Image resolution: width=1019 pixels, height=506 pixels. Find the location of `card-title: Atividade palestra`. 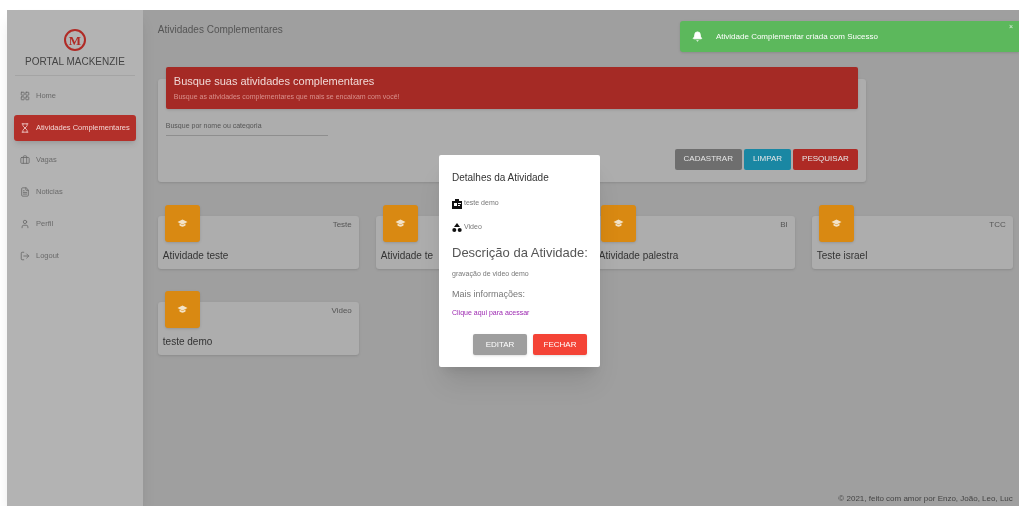

card-title: Atividade palestra is located at coordinates (638, 256).